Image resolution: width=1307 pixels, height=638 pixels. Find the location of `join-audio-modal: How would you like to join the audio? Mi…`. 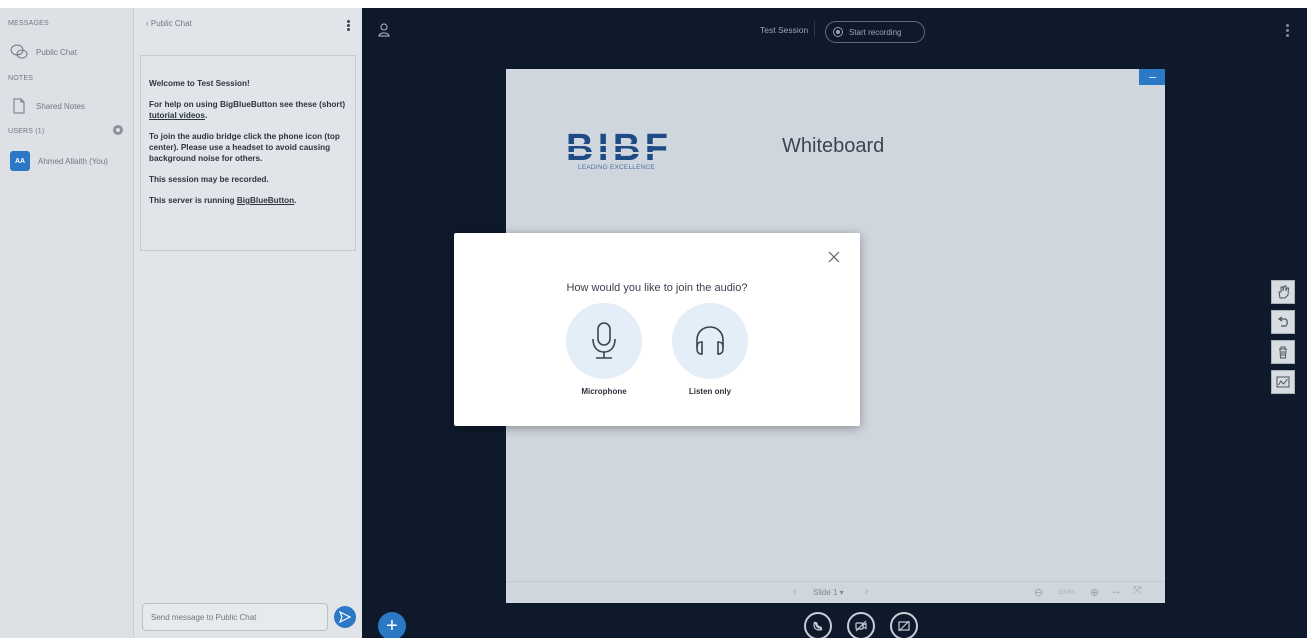

join-audio-modal: How would you like to join the audio? Mi… is located at coordinates (657, 329).